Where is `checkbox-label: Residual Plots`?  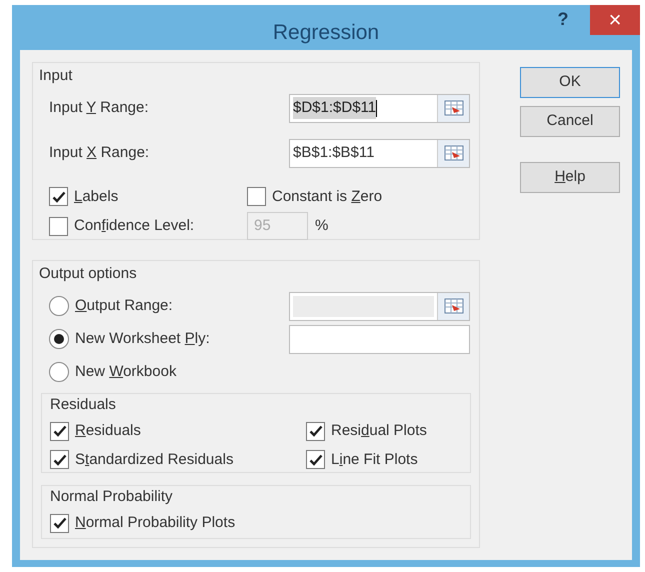
checkbox-label: Residual Plots is located at coordinates (379, 431).